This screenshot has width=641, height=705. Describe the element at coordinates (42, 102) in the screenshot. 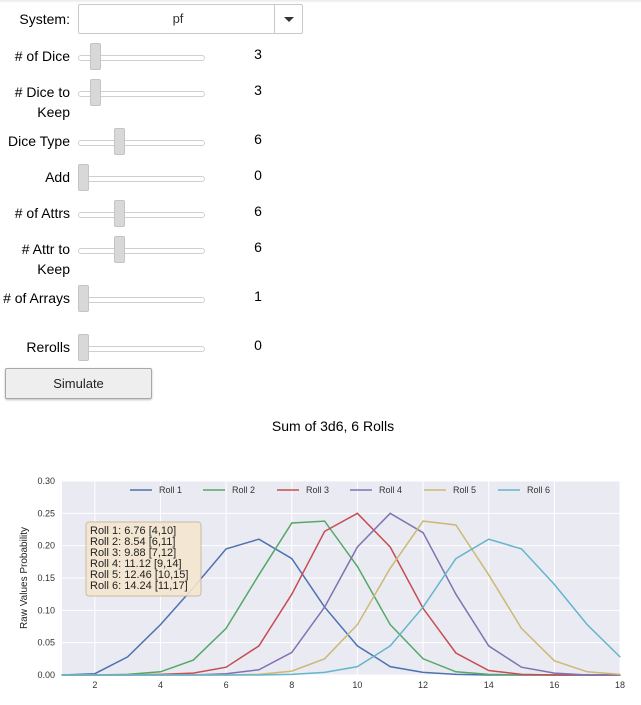

I see `dice-keep-label: # Dice to Keep` at that location.